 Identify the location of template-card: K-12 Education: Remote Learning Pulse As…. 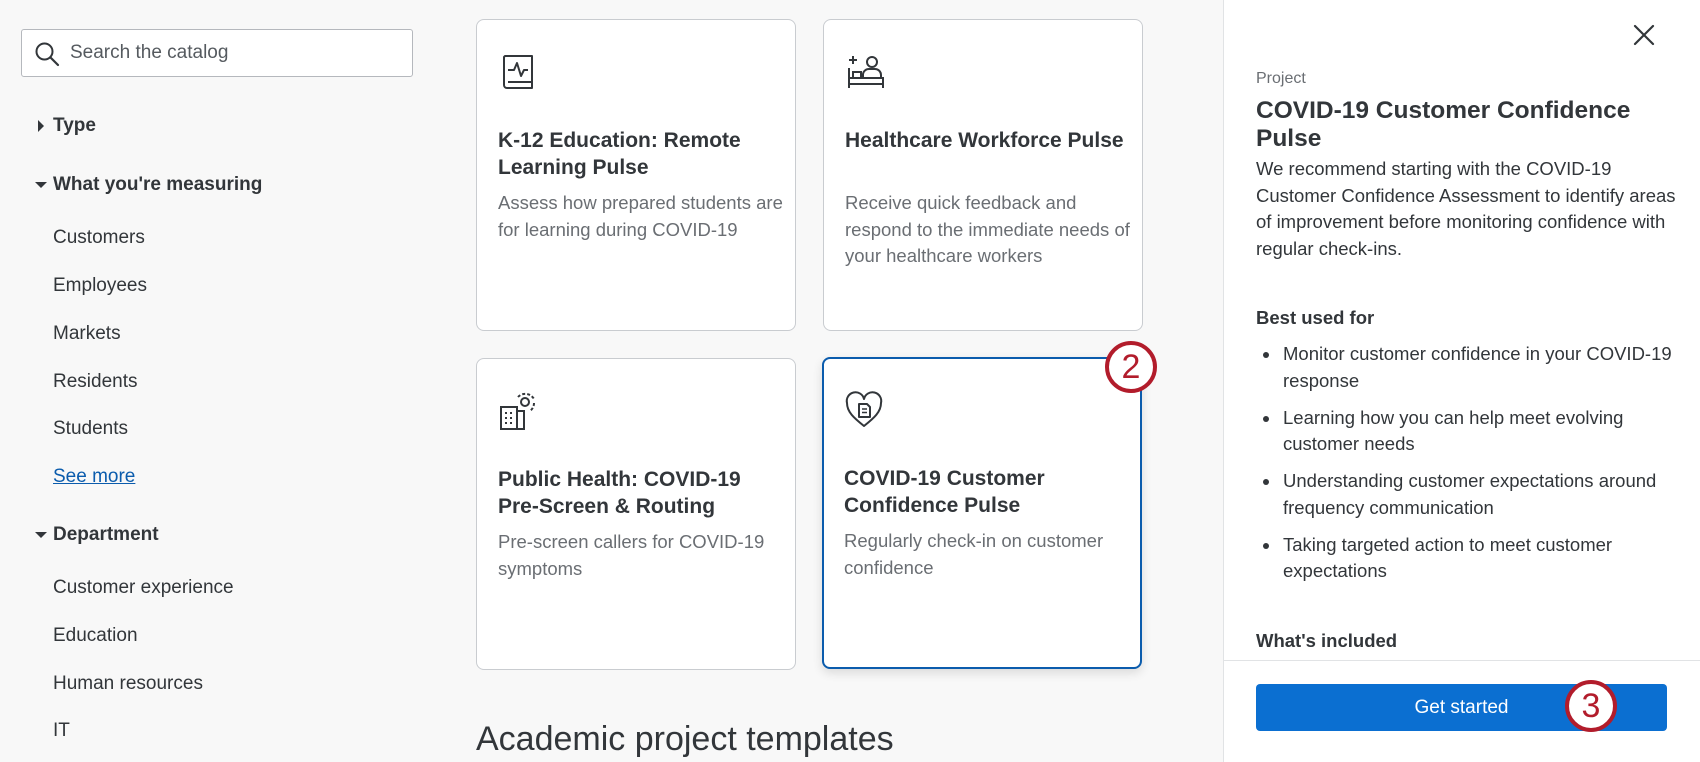
(636, 175).